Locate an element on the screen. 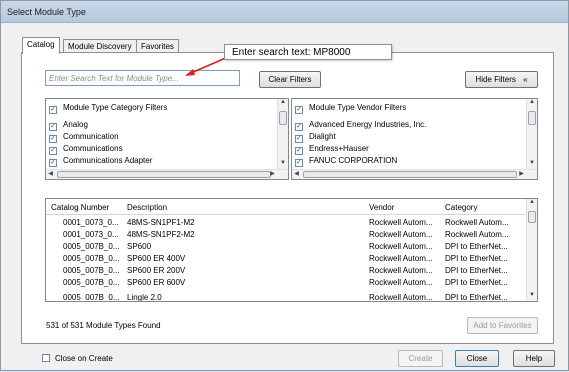 The image size is (569, 372). add-to-favorites-button: Add to Favorites is located at coordinates (502, 325).